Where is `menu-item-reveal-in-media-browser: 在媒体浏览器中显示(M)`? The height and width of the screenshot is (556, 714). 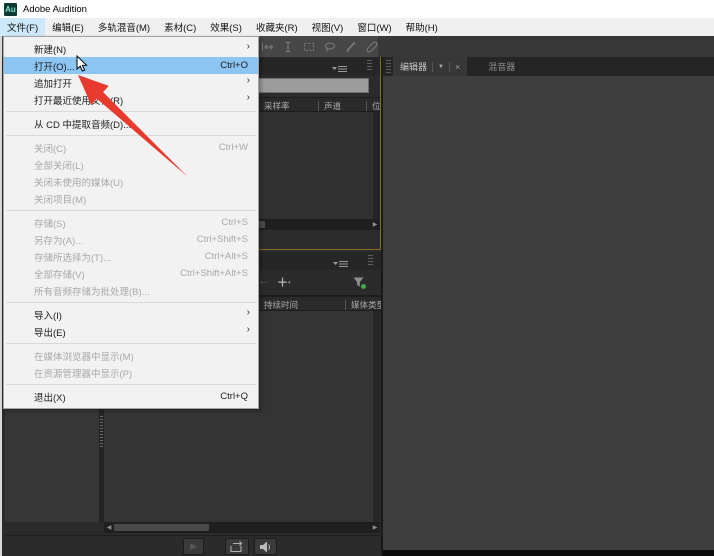
menu-item-reveal-in-media-browser: 在媒体浏览器中显示(M) is located at coordinates (131, 355).